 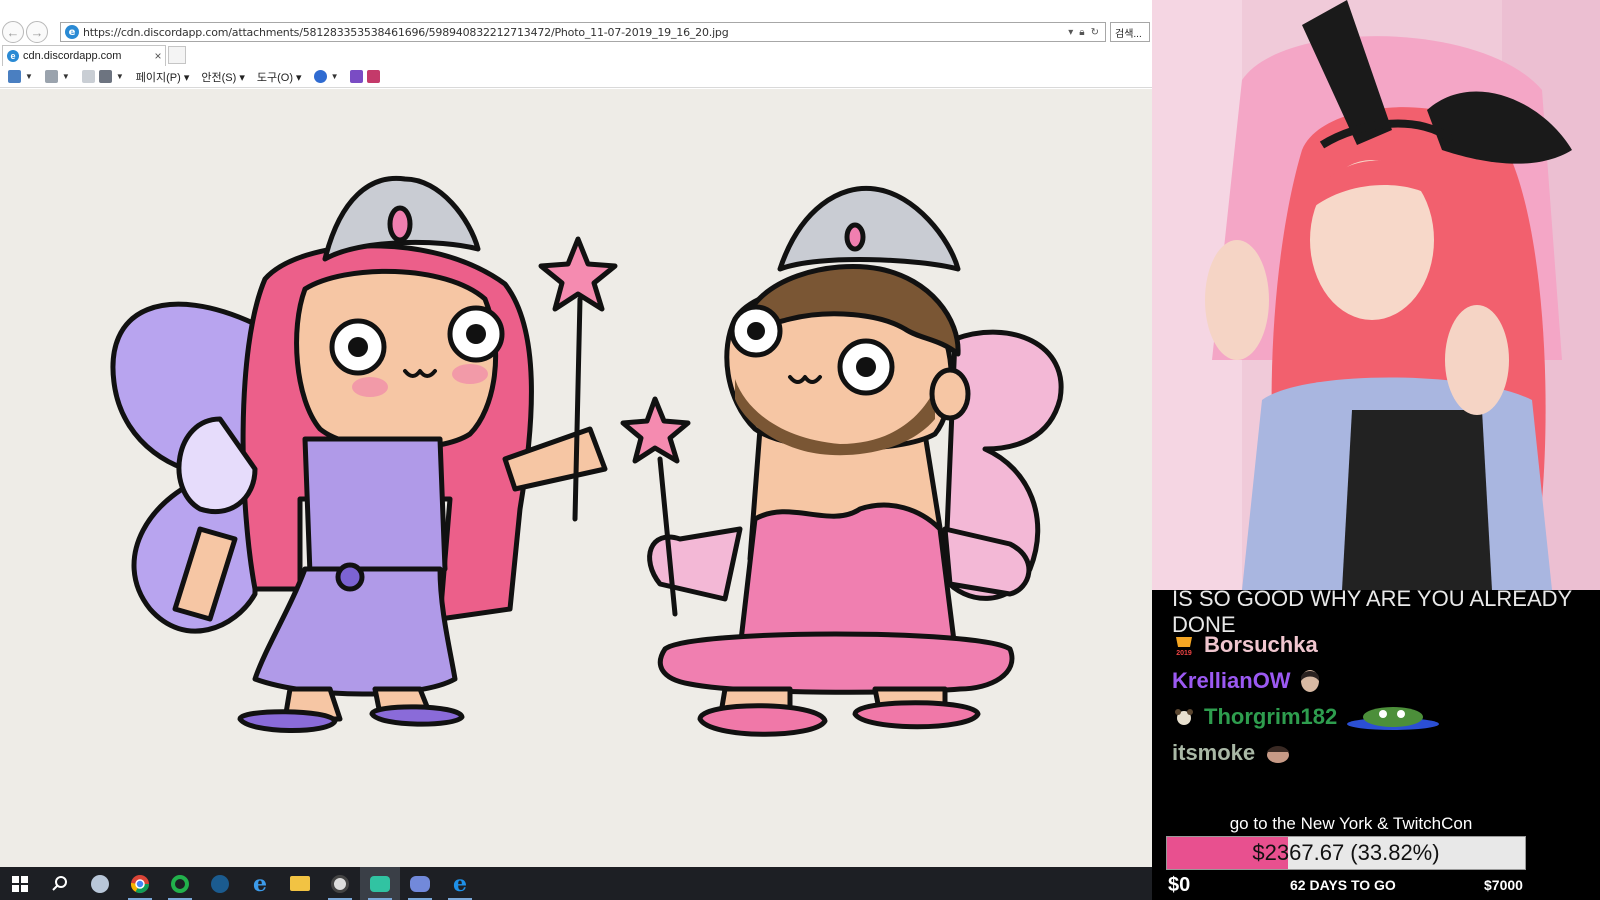 What do you see at coordinates (576, 77) in the screenshot?
I see `command-bar: ▼ ▼ ▼ 페이지(P) ▾ 안전(S) ▾ 도구(O) ▾ ▼` at bounding box center [576, 77].